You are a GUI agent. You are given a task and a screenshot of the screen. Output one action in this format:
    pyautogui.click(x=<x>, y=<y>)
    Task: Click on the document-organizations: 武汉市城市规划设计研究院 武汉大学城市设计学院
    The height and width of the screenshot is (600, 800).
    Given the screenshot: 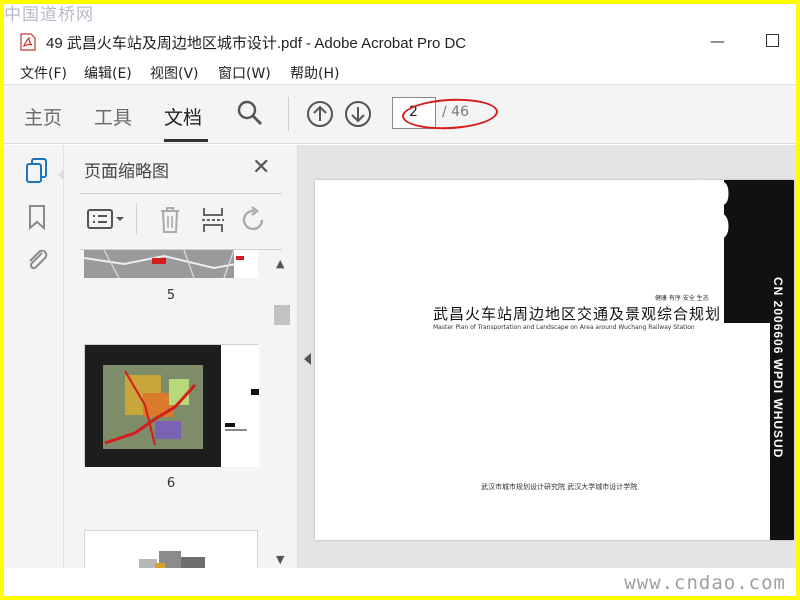 What is the action you would take?
    pyautogui.click(x=559, y=487)
    